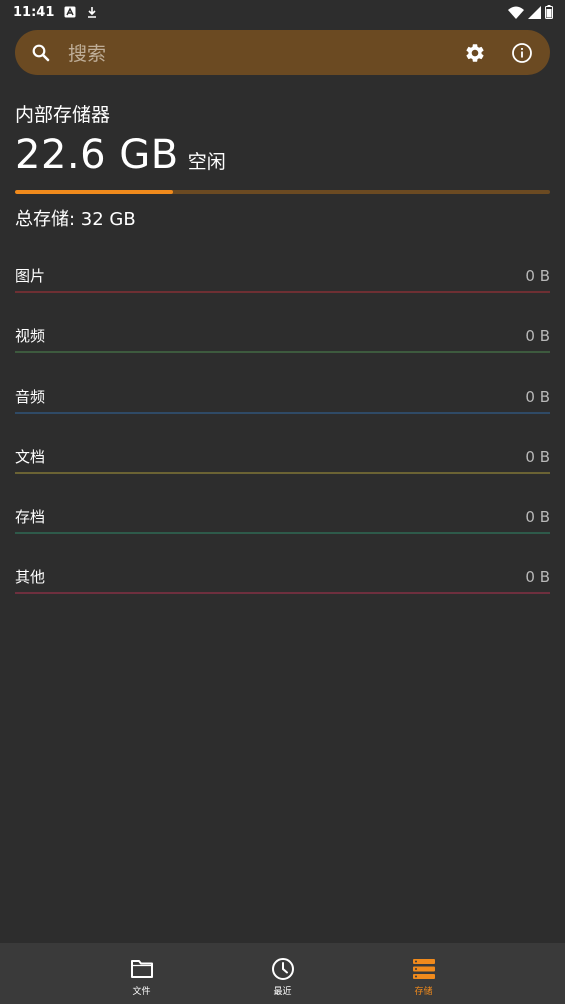 The image size is (565, 1004). Describe the element at coordinates (30, 276) in the screenshot. I see `category-name: 图片` at that location.